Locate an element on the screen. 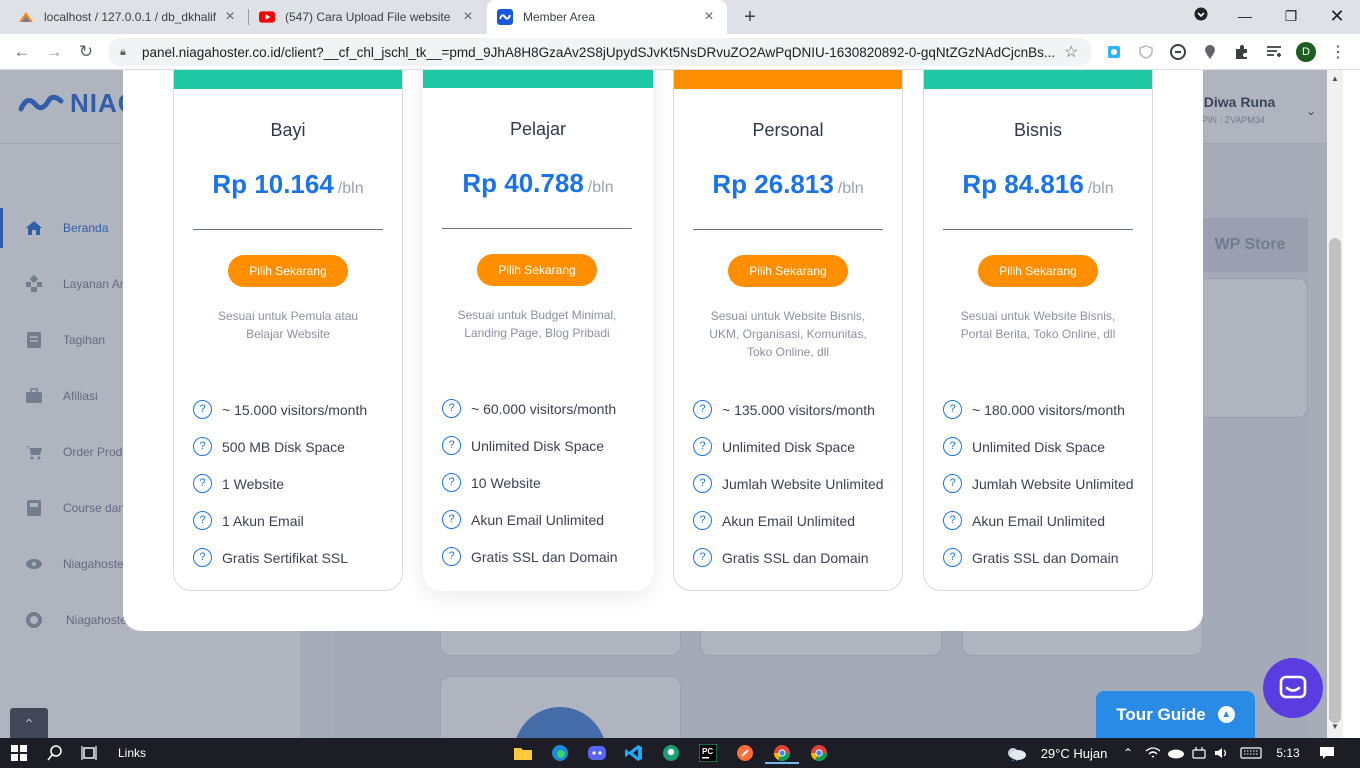  search-icon is located at coordinates (55, 753).